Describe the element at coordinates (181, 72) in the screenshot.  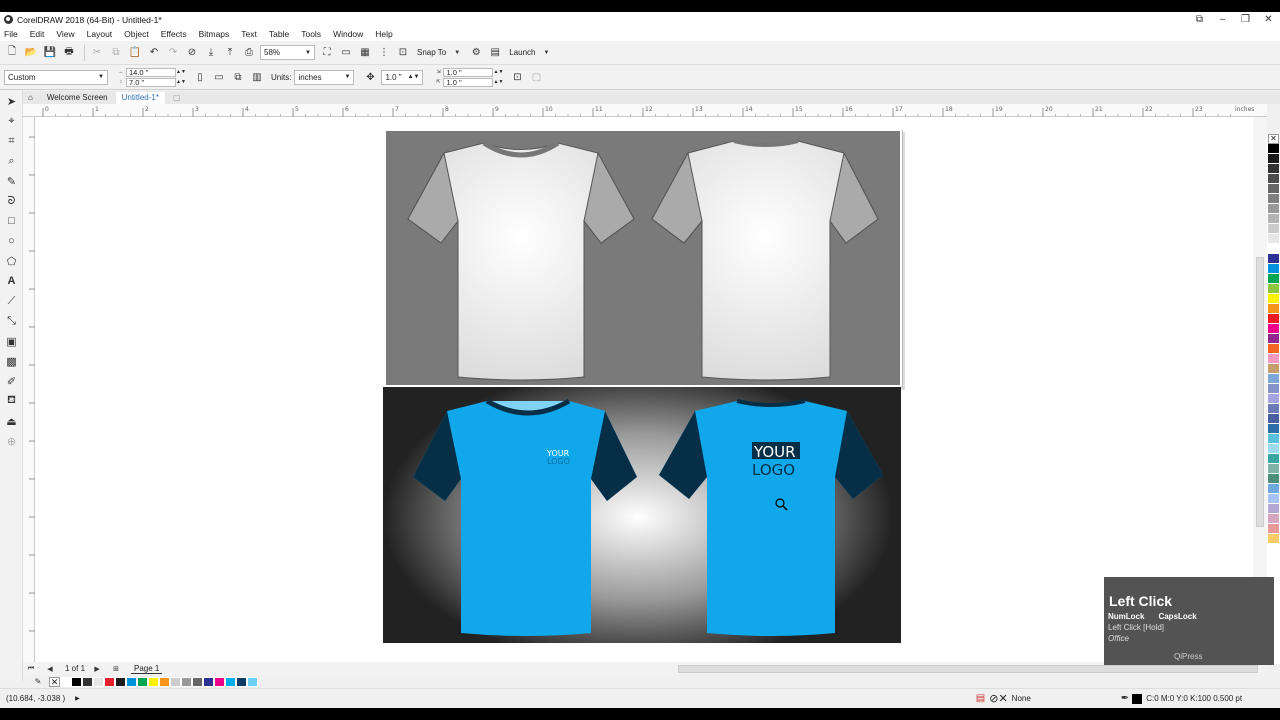
I see `width-stepper: ▲▼` at that location.